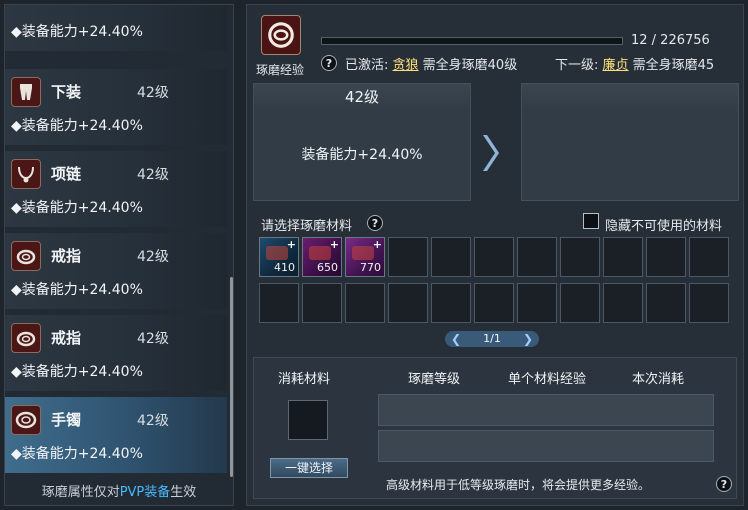 This screenshot has height=510, width=748. Describe the element at coordinates (80, 492) in the screenshot. I see `pvp-note-prefix: 琢磨属性仅对` at that location.